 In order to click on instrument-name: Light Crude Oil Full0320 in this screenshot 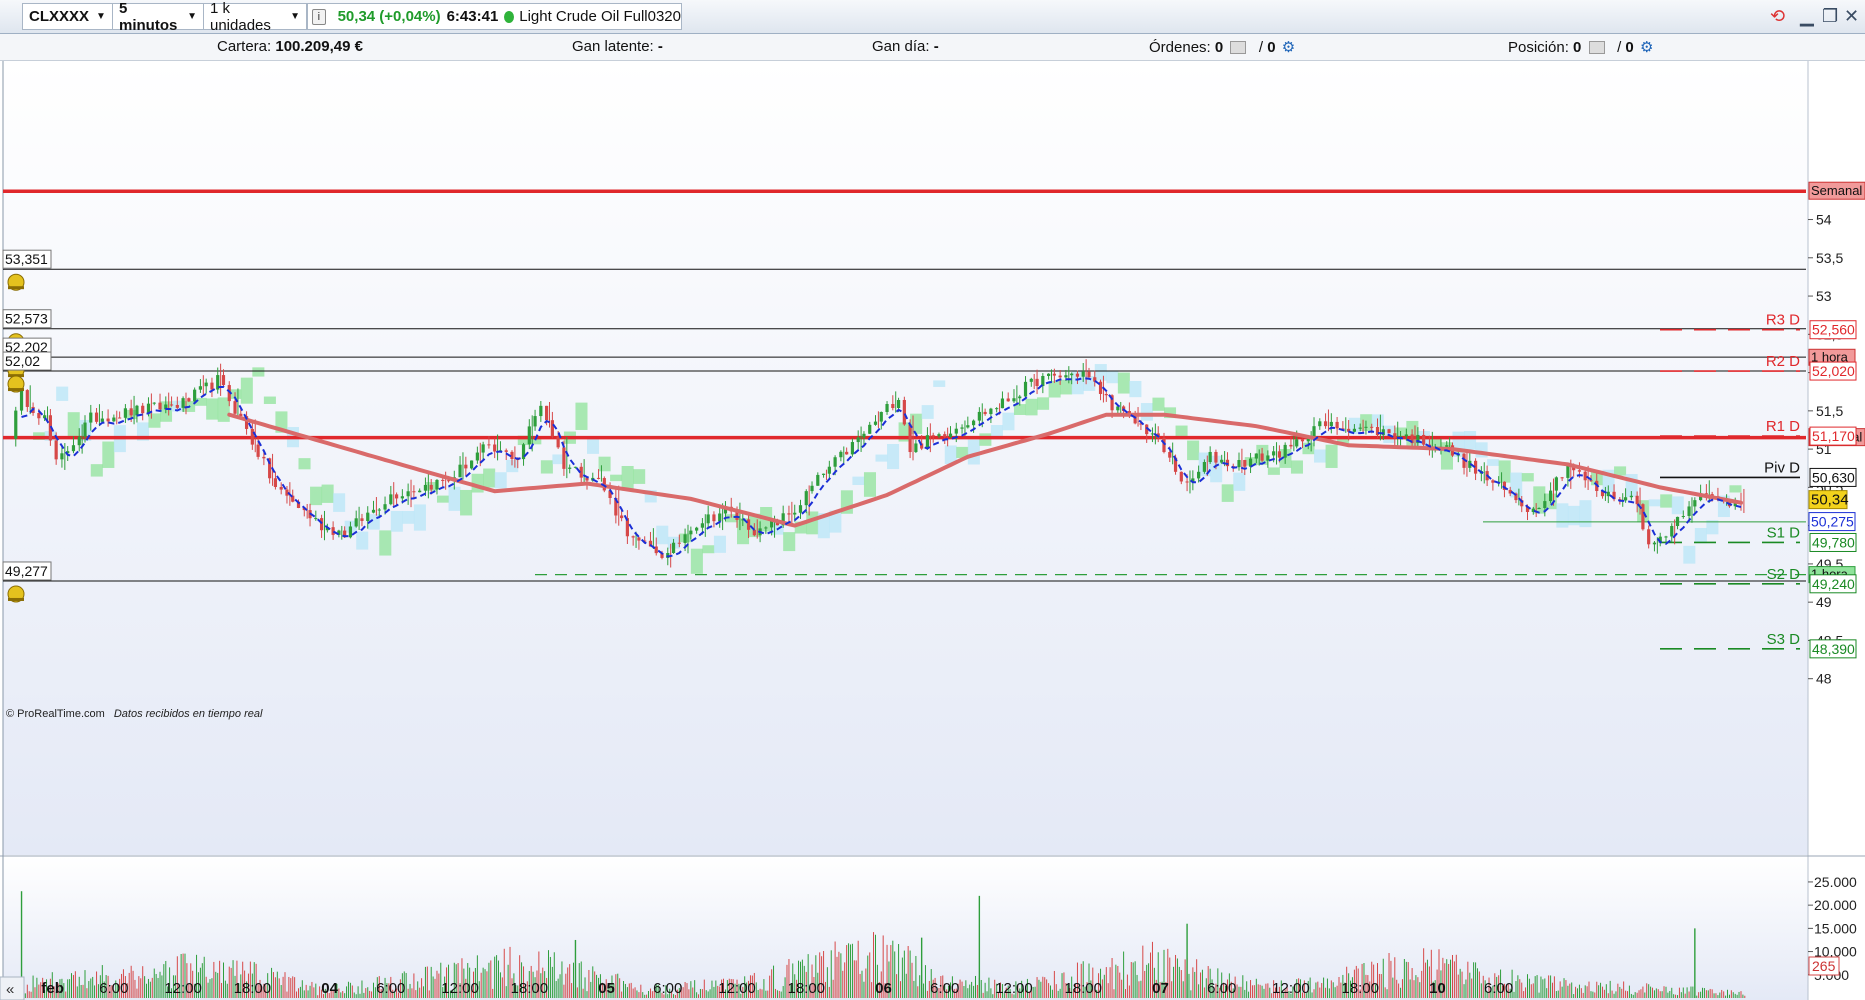, I will do `click(600, 16)`.